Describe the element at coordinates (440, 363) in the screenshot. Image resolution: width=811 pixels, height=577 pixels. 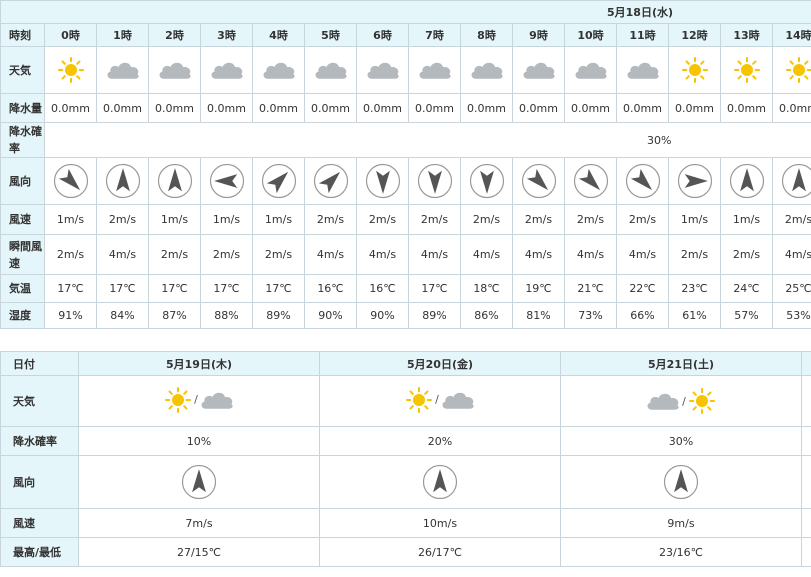
I see `day-date-cell: 5月20日(金)` at that location.